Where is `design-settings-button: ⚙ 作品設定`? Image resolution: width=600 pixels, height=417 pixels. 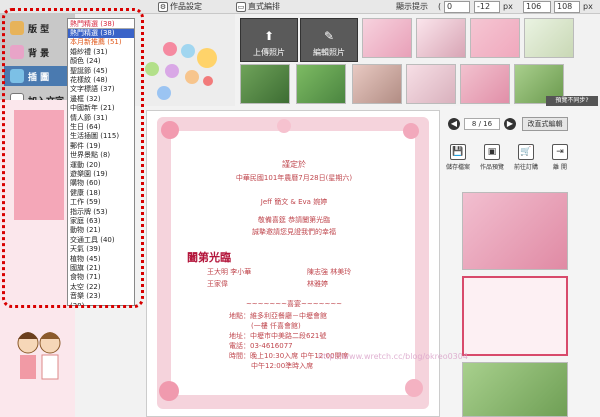 design-settings-button: ⚙ 作品設定 is located at coordinates (180, 7).